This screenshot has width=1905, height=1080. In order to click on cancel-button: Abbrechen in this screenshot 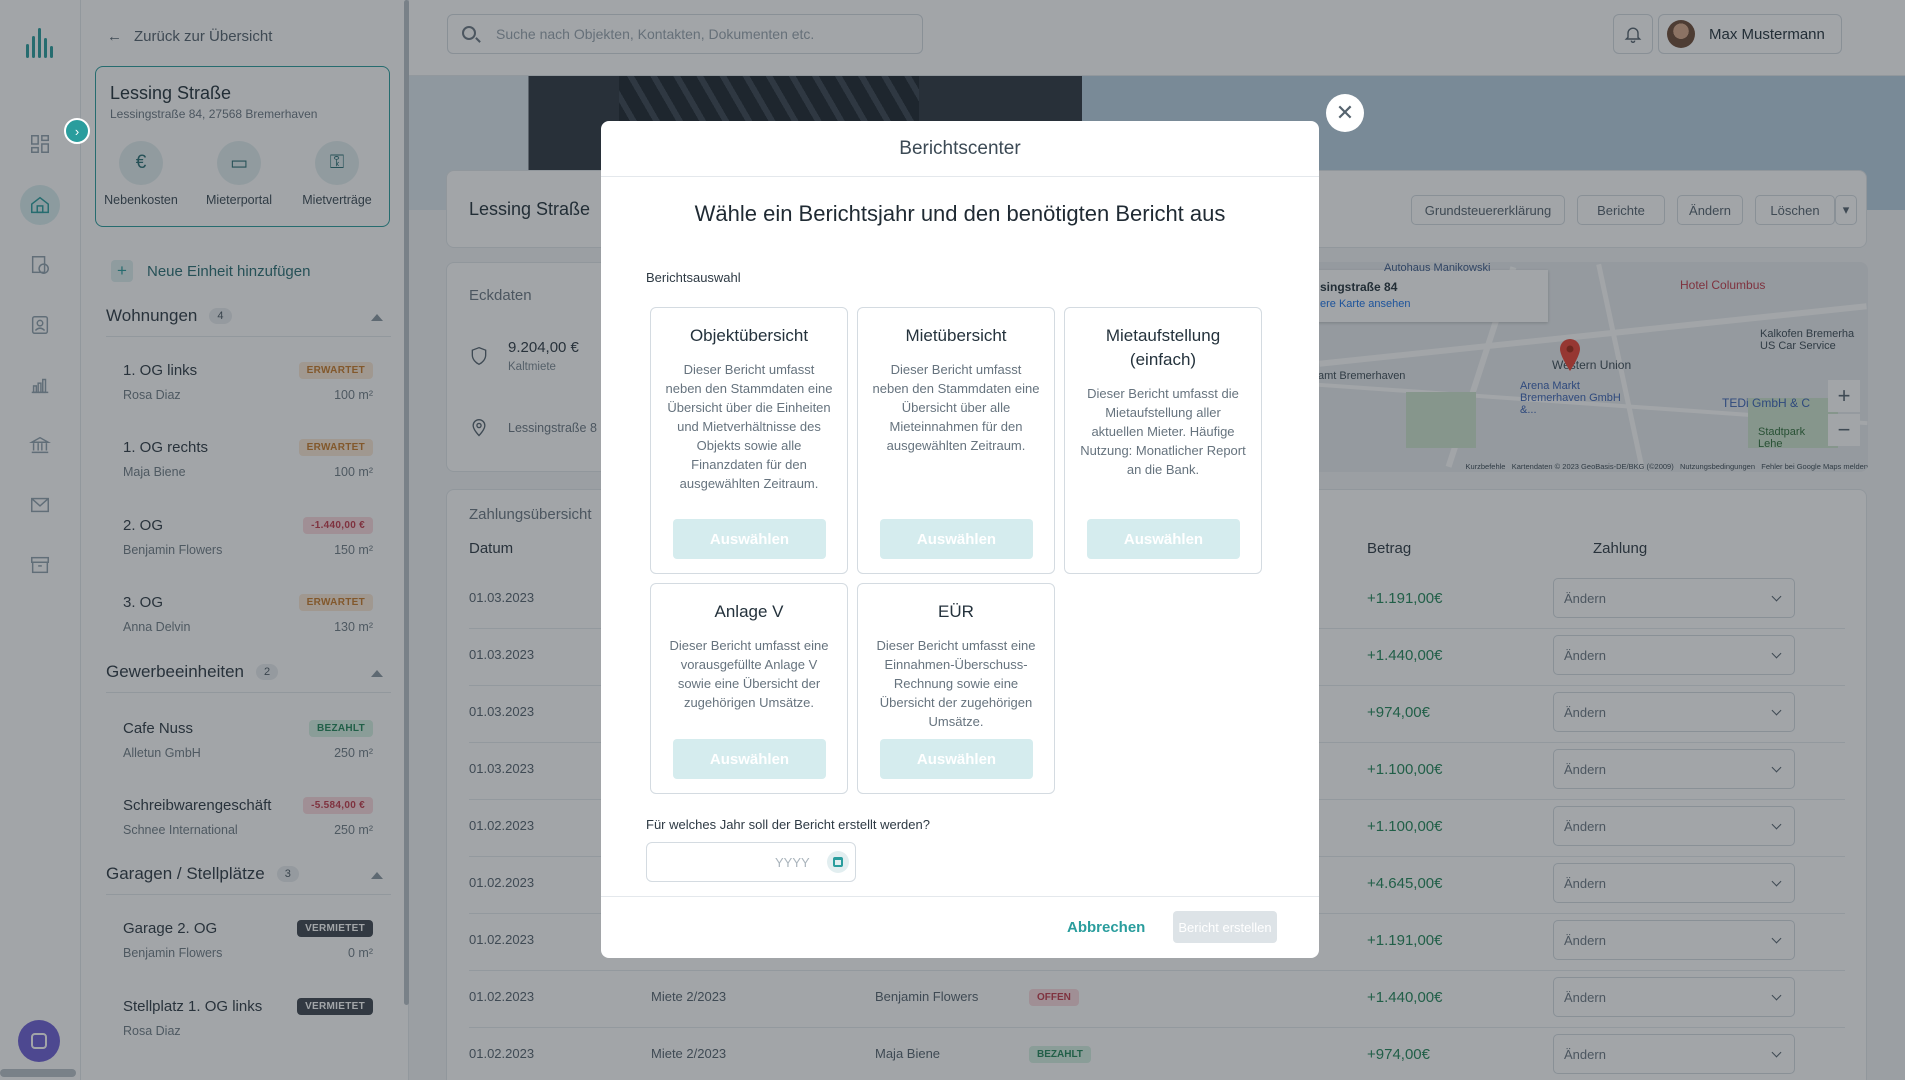, I will do `click(1106, 927)`.